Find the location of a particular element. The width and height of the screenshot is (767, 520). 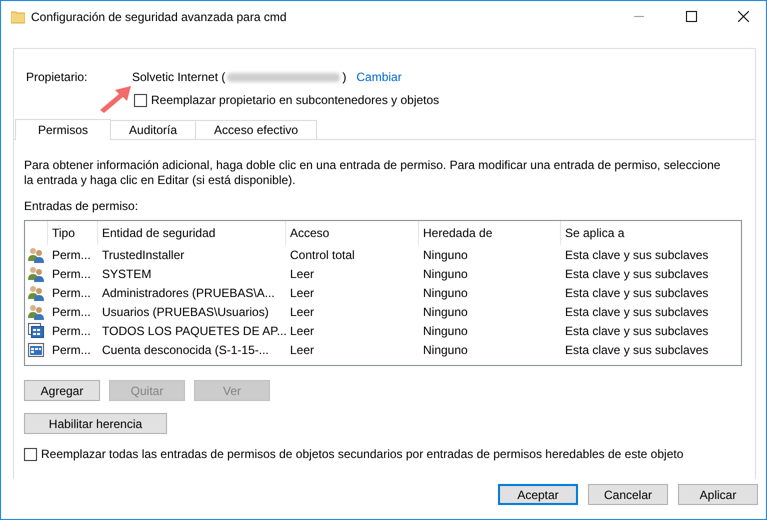

owner-name: Solvetic Internet ( is located at coordinates (179, 77).